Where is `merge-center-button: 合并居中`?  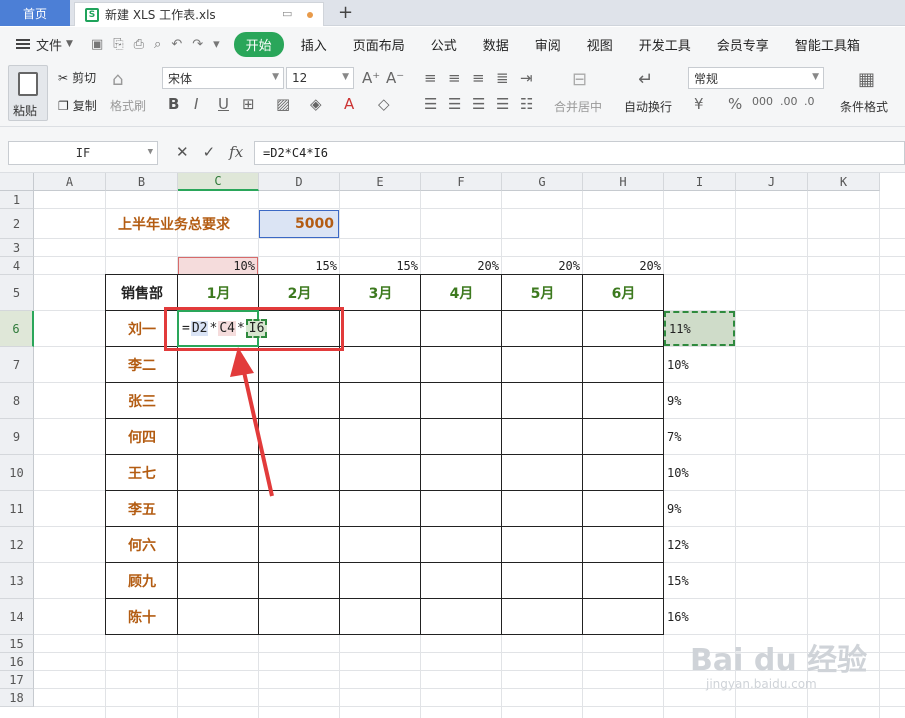 merge-center-button: 合并居中 is located at coordinates (578, 106).